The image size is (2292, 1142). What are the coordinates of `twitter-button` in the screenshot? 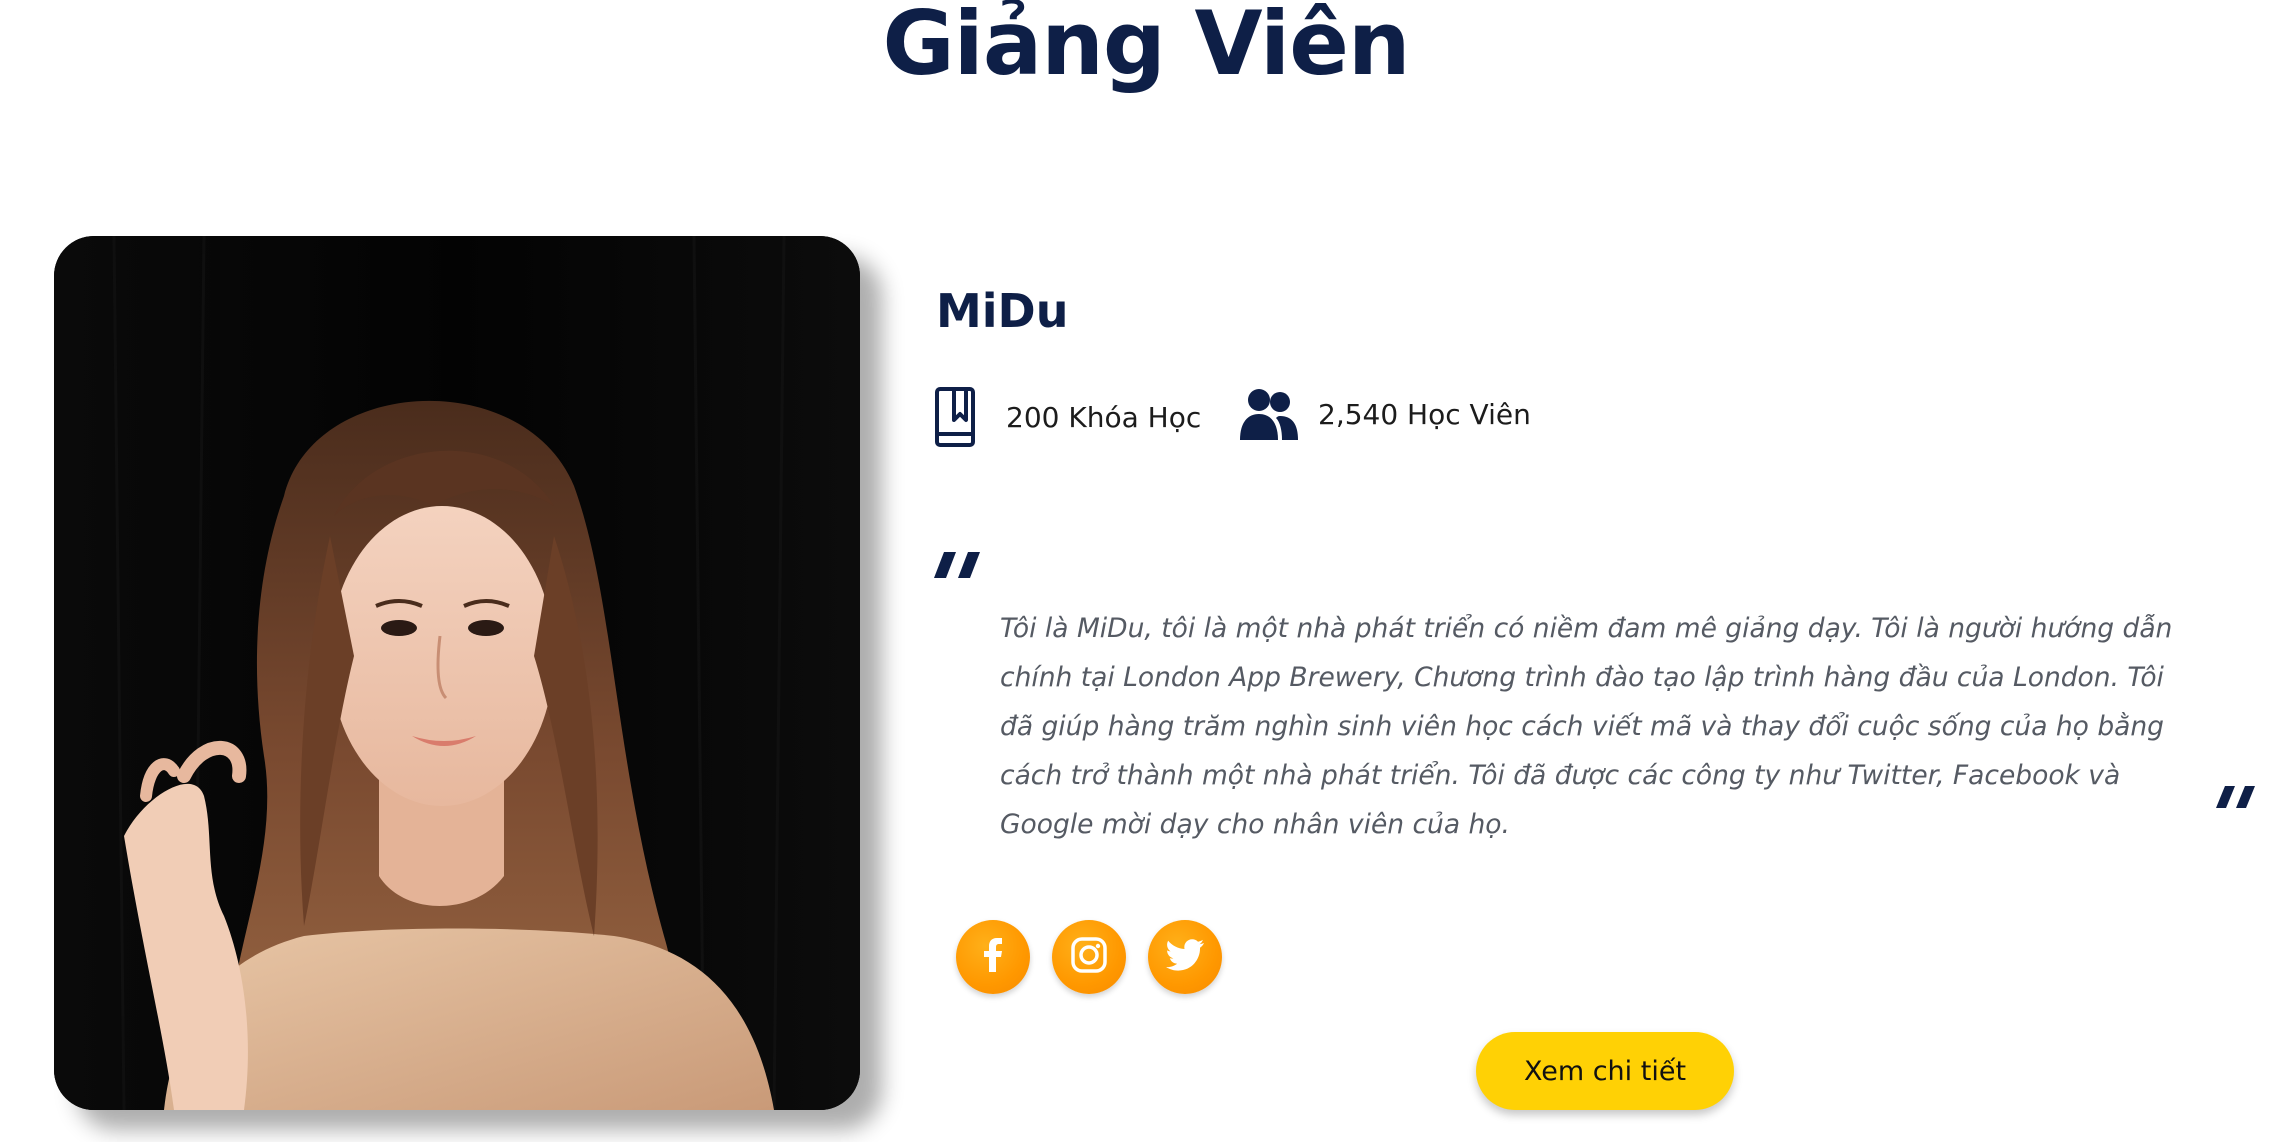 It's located at (1185, 957).